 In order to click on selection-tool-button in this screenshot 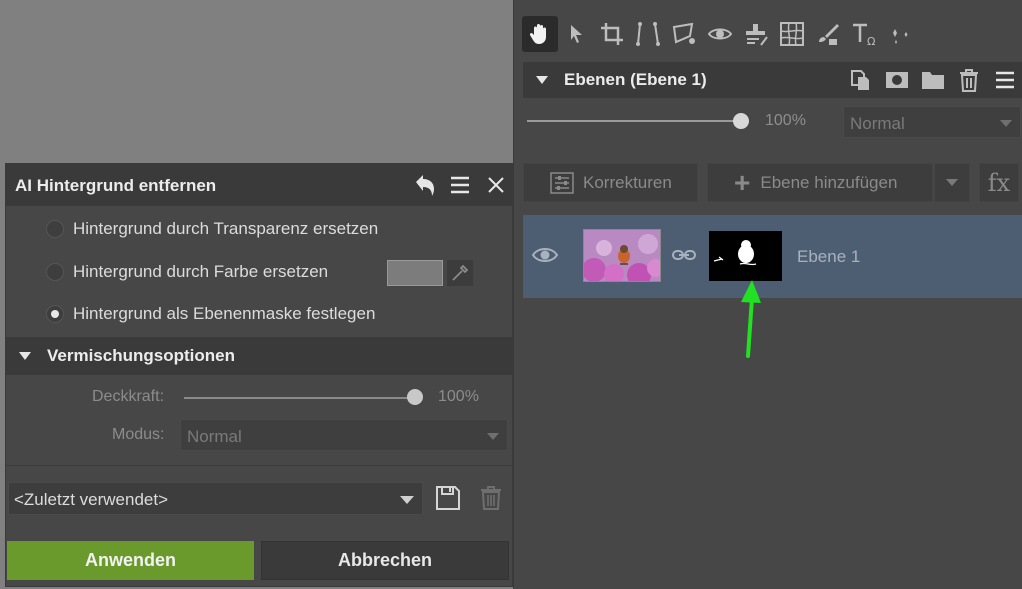, I will do `click(684, 34)`.